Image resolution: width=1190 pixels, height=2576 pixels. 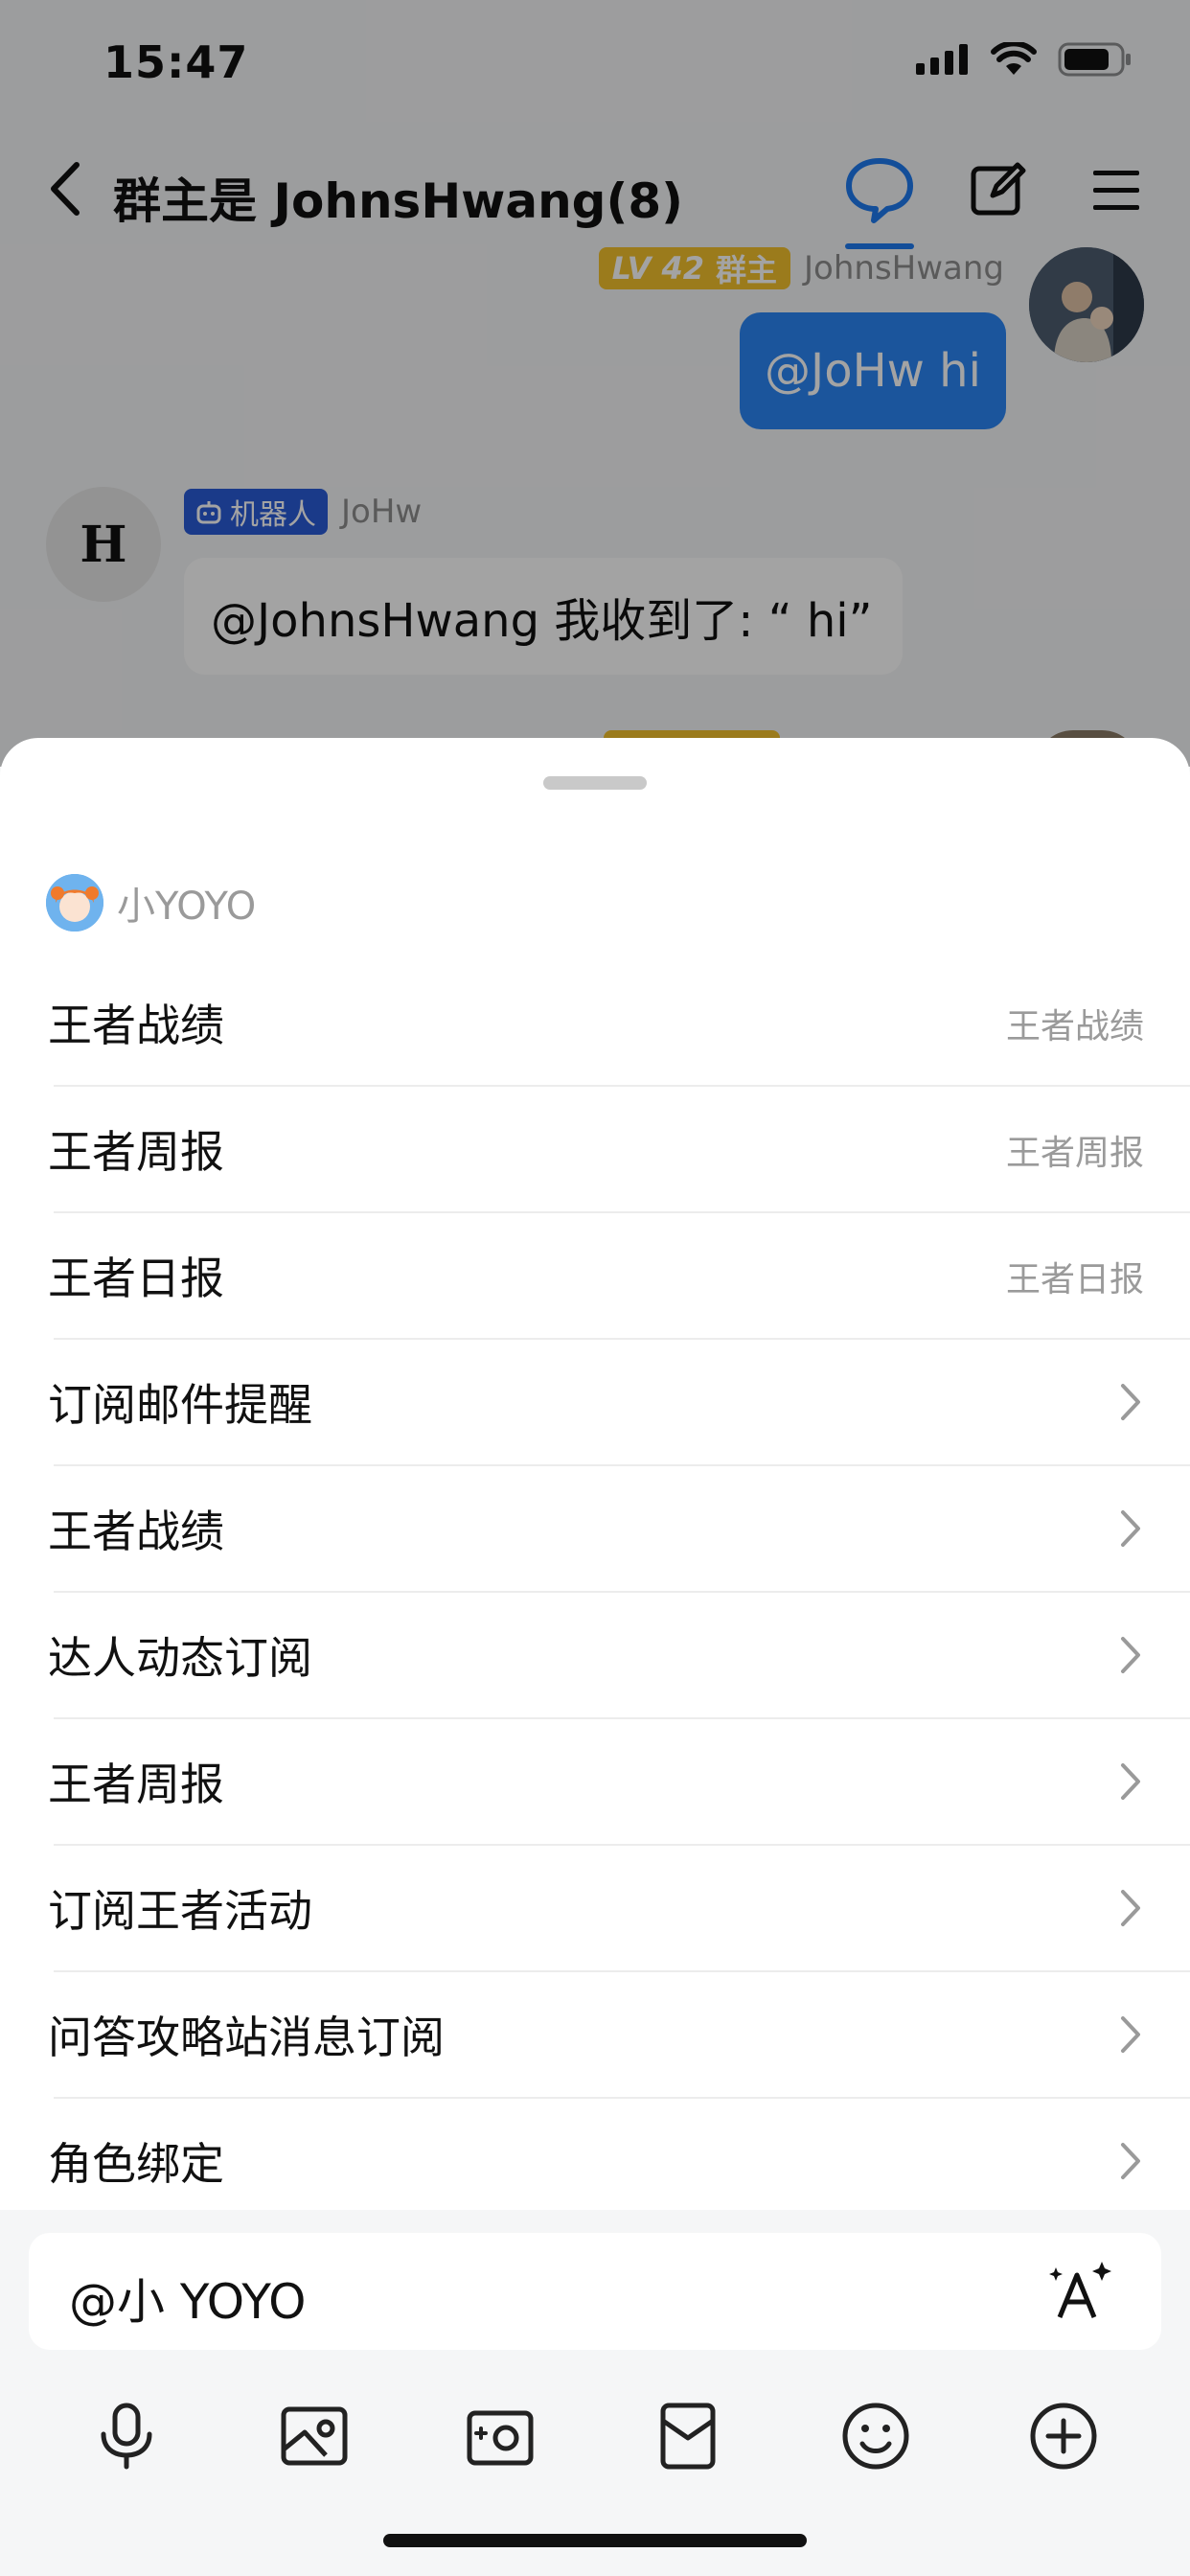 I want to click on battery-icon, so click(x=1095, y=59).